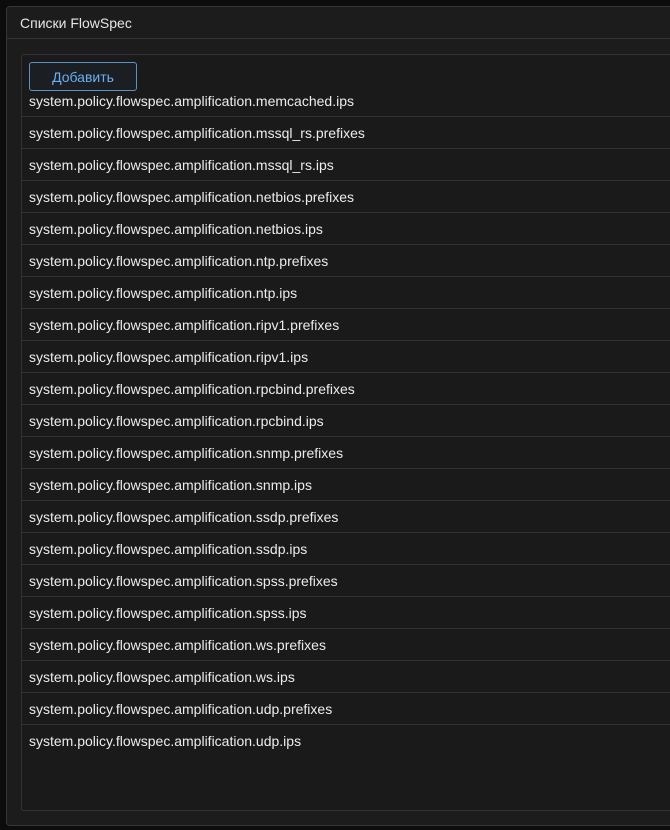  I want to click on panel-header: Списки FlowSpec, so click(338, 23).